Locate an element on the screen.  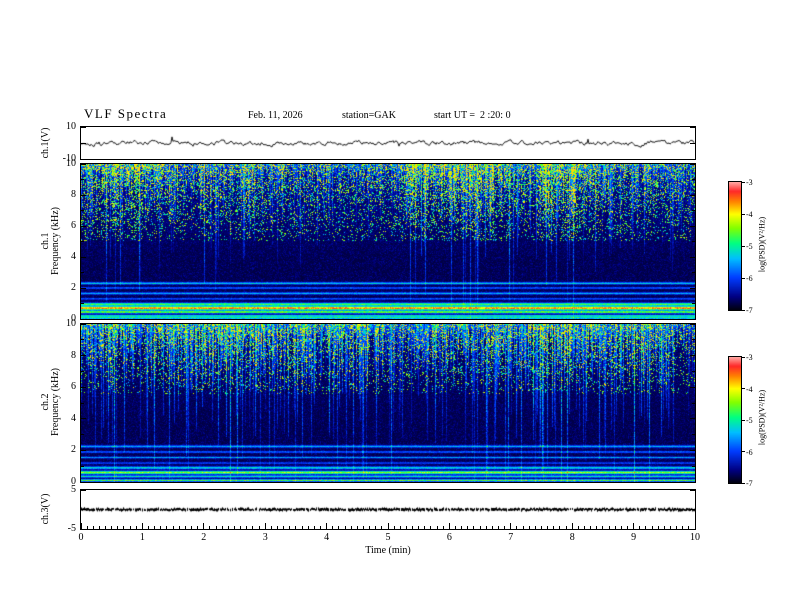
y-tick-label: 5 is located at coordinates (73, 489).